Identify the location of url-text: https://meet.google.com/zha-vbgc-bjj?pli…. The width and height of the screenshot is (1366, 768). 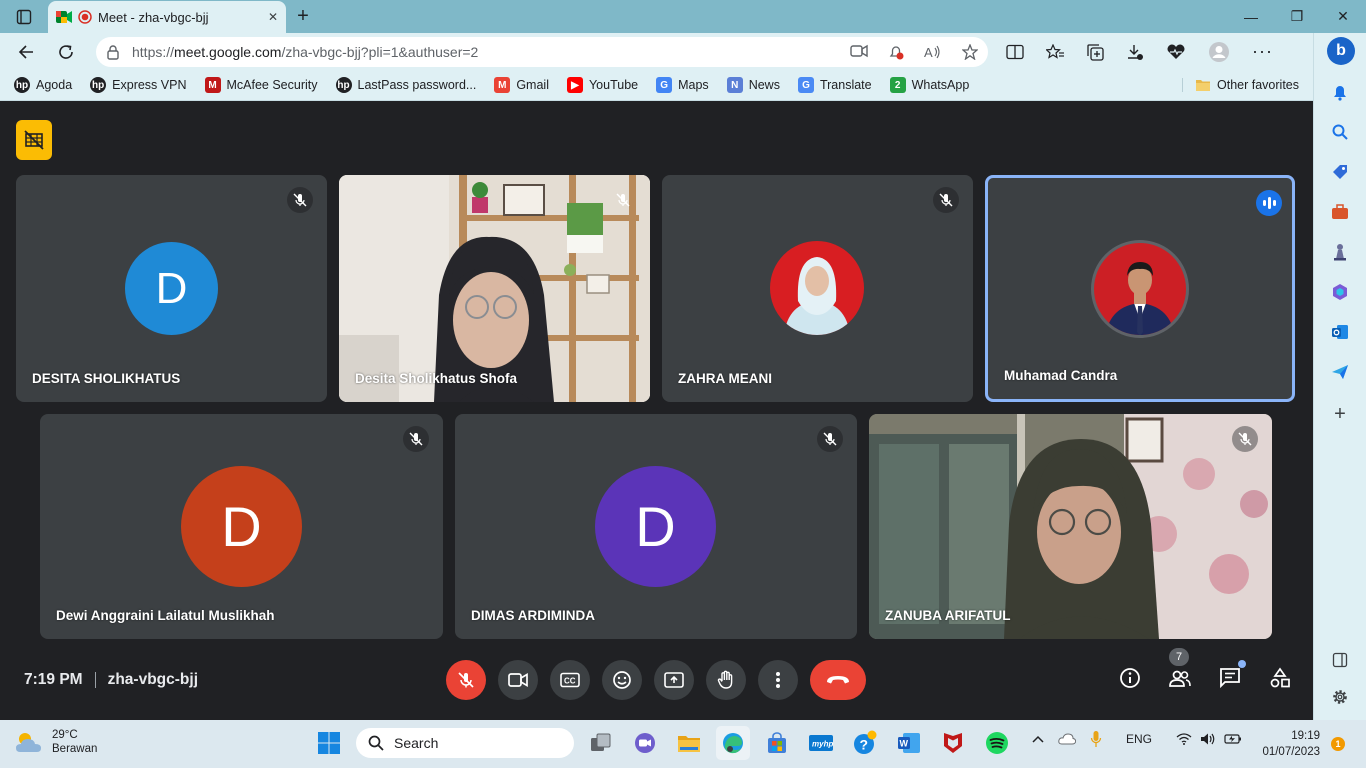
(485, 52).